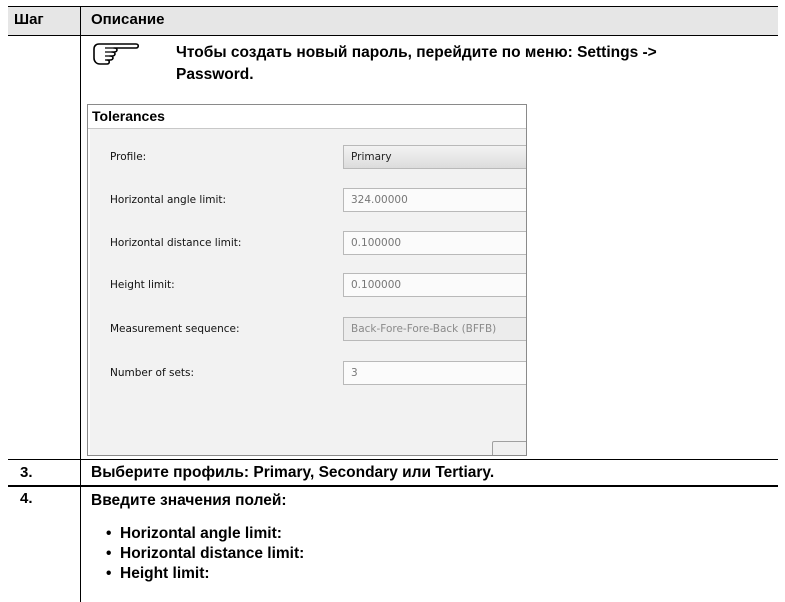 The height and width of the screenshot is (602, 785). What do you see at coordinates (509, 448) in the screenshot?
I see `dialog-button` at bounding box center [509, 448].